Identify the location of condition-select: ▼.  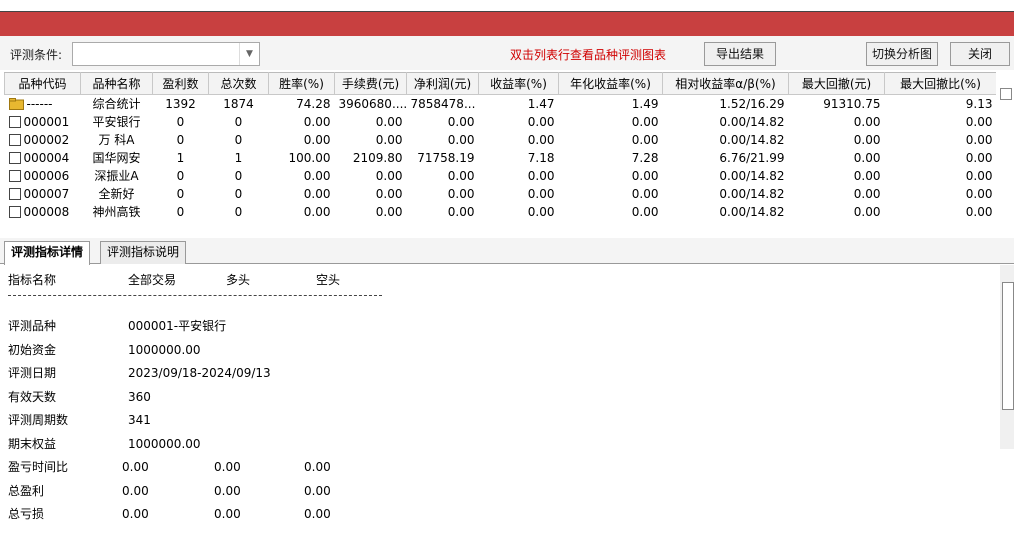
(166, 54).